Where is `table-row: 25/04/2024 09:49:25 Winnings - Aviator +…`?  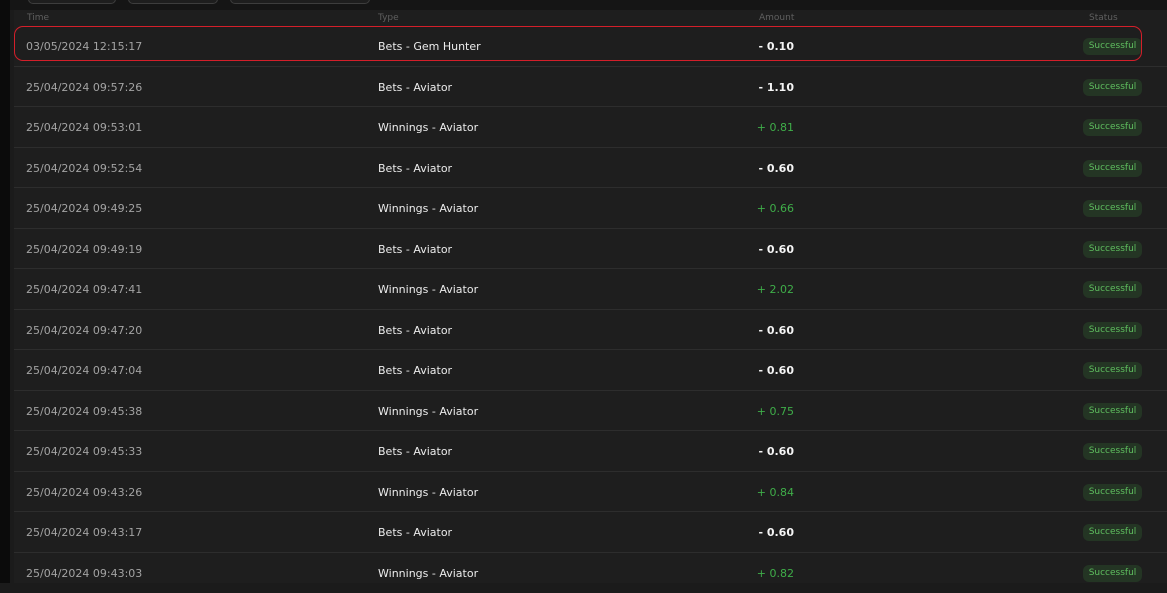
table-row: 25/04/2024 09:49:25 Winnings - Aviator +… is located at coordinates (590, 208).